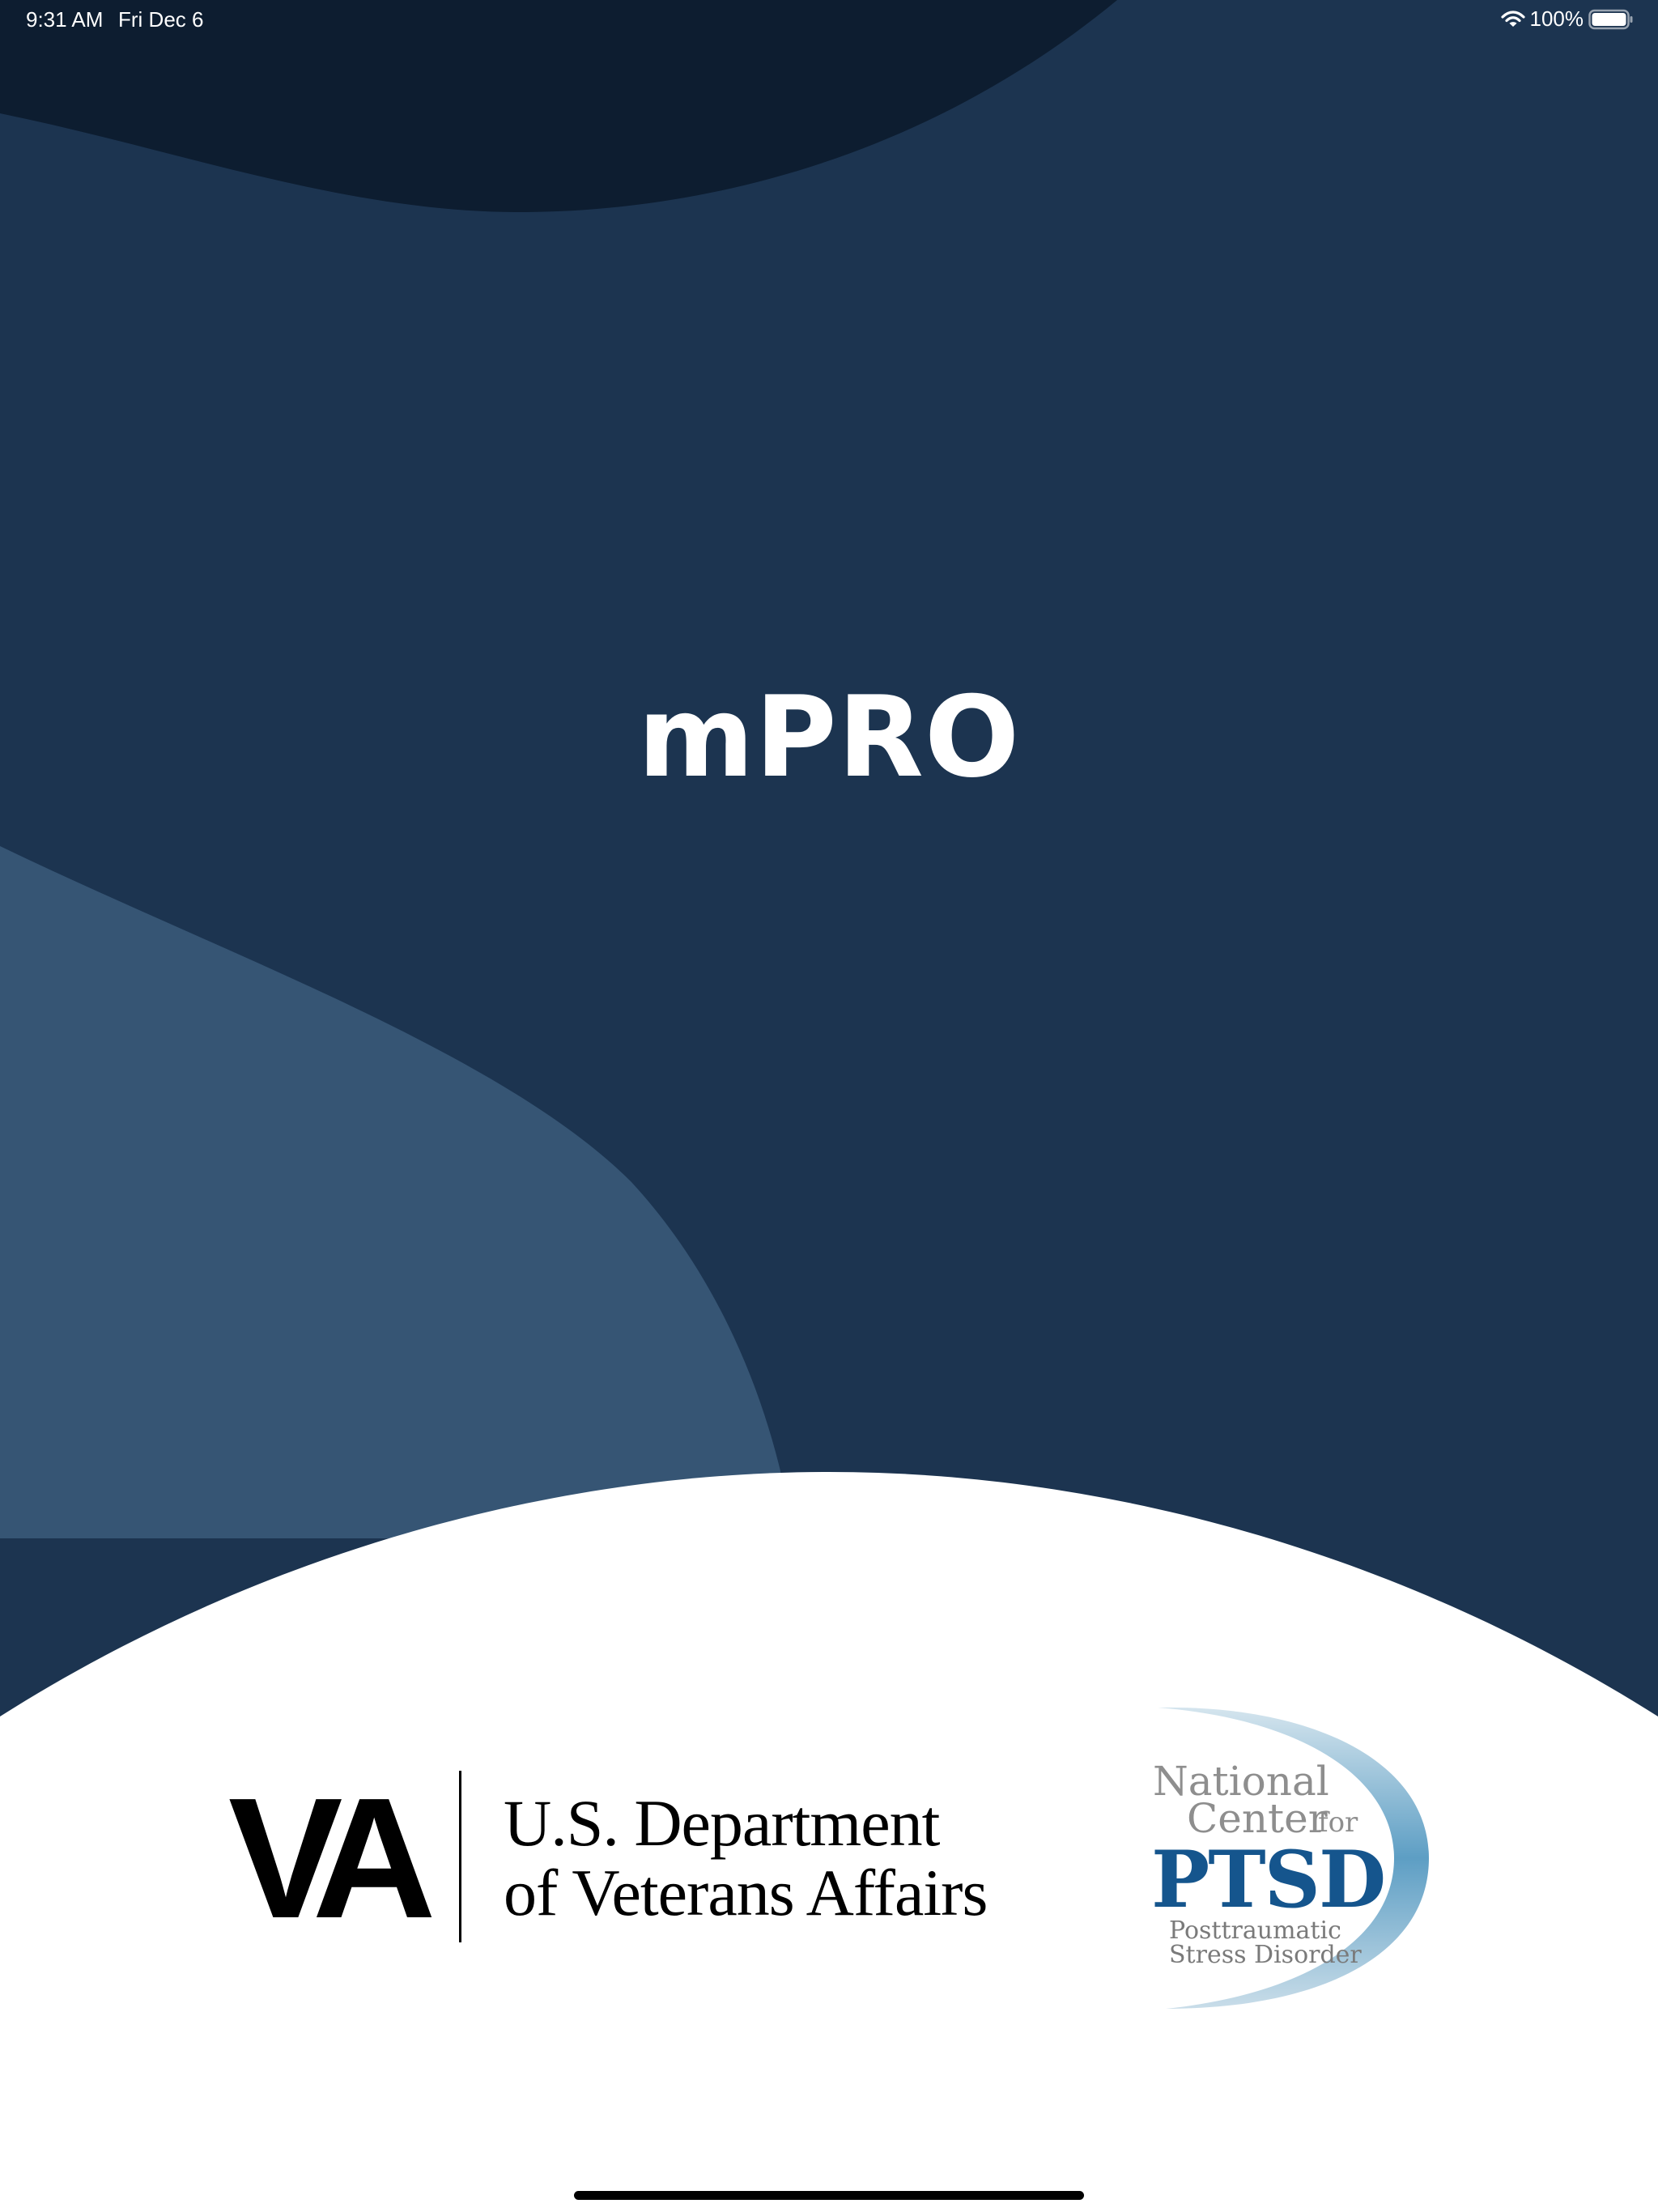 The height and width of the screenshot is (2212, 1658). I want to click on ptsd-logo-line4: Stress Disorder, so click(1265, 1955).